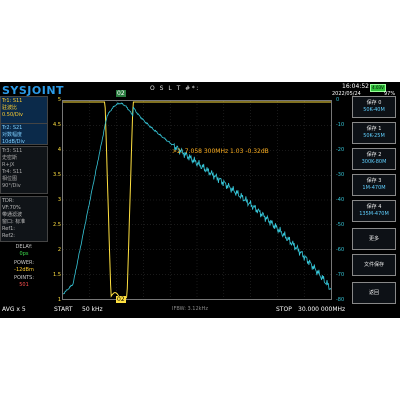  I want to click on softkey-label: 返回, so click(373, 293).